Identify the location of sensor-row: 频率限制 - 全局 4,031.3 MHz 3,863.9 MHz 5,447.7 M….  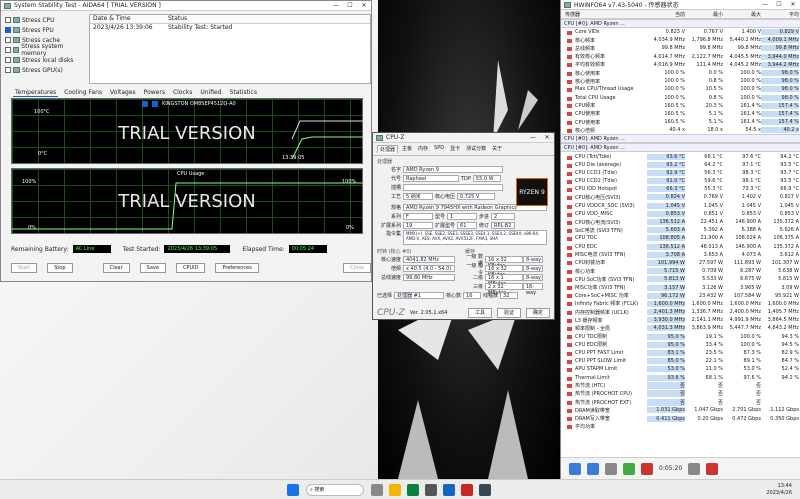
(680, 328).